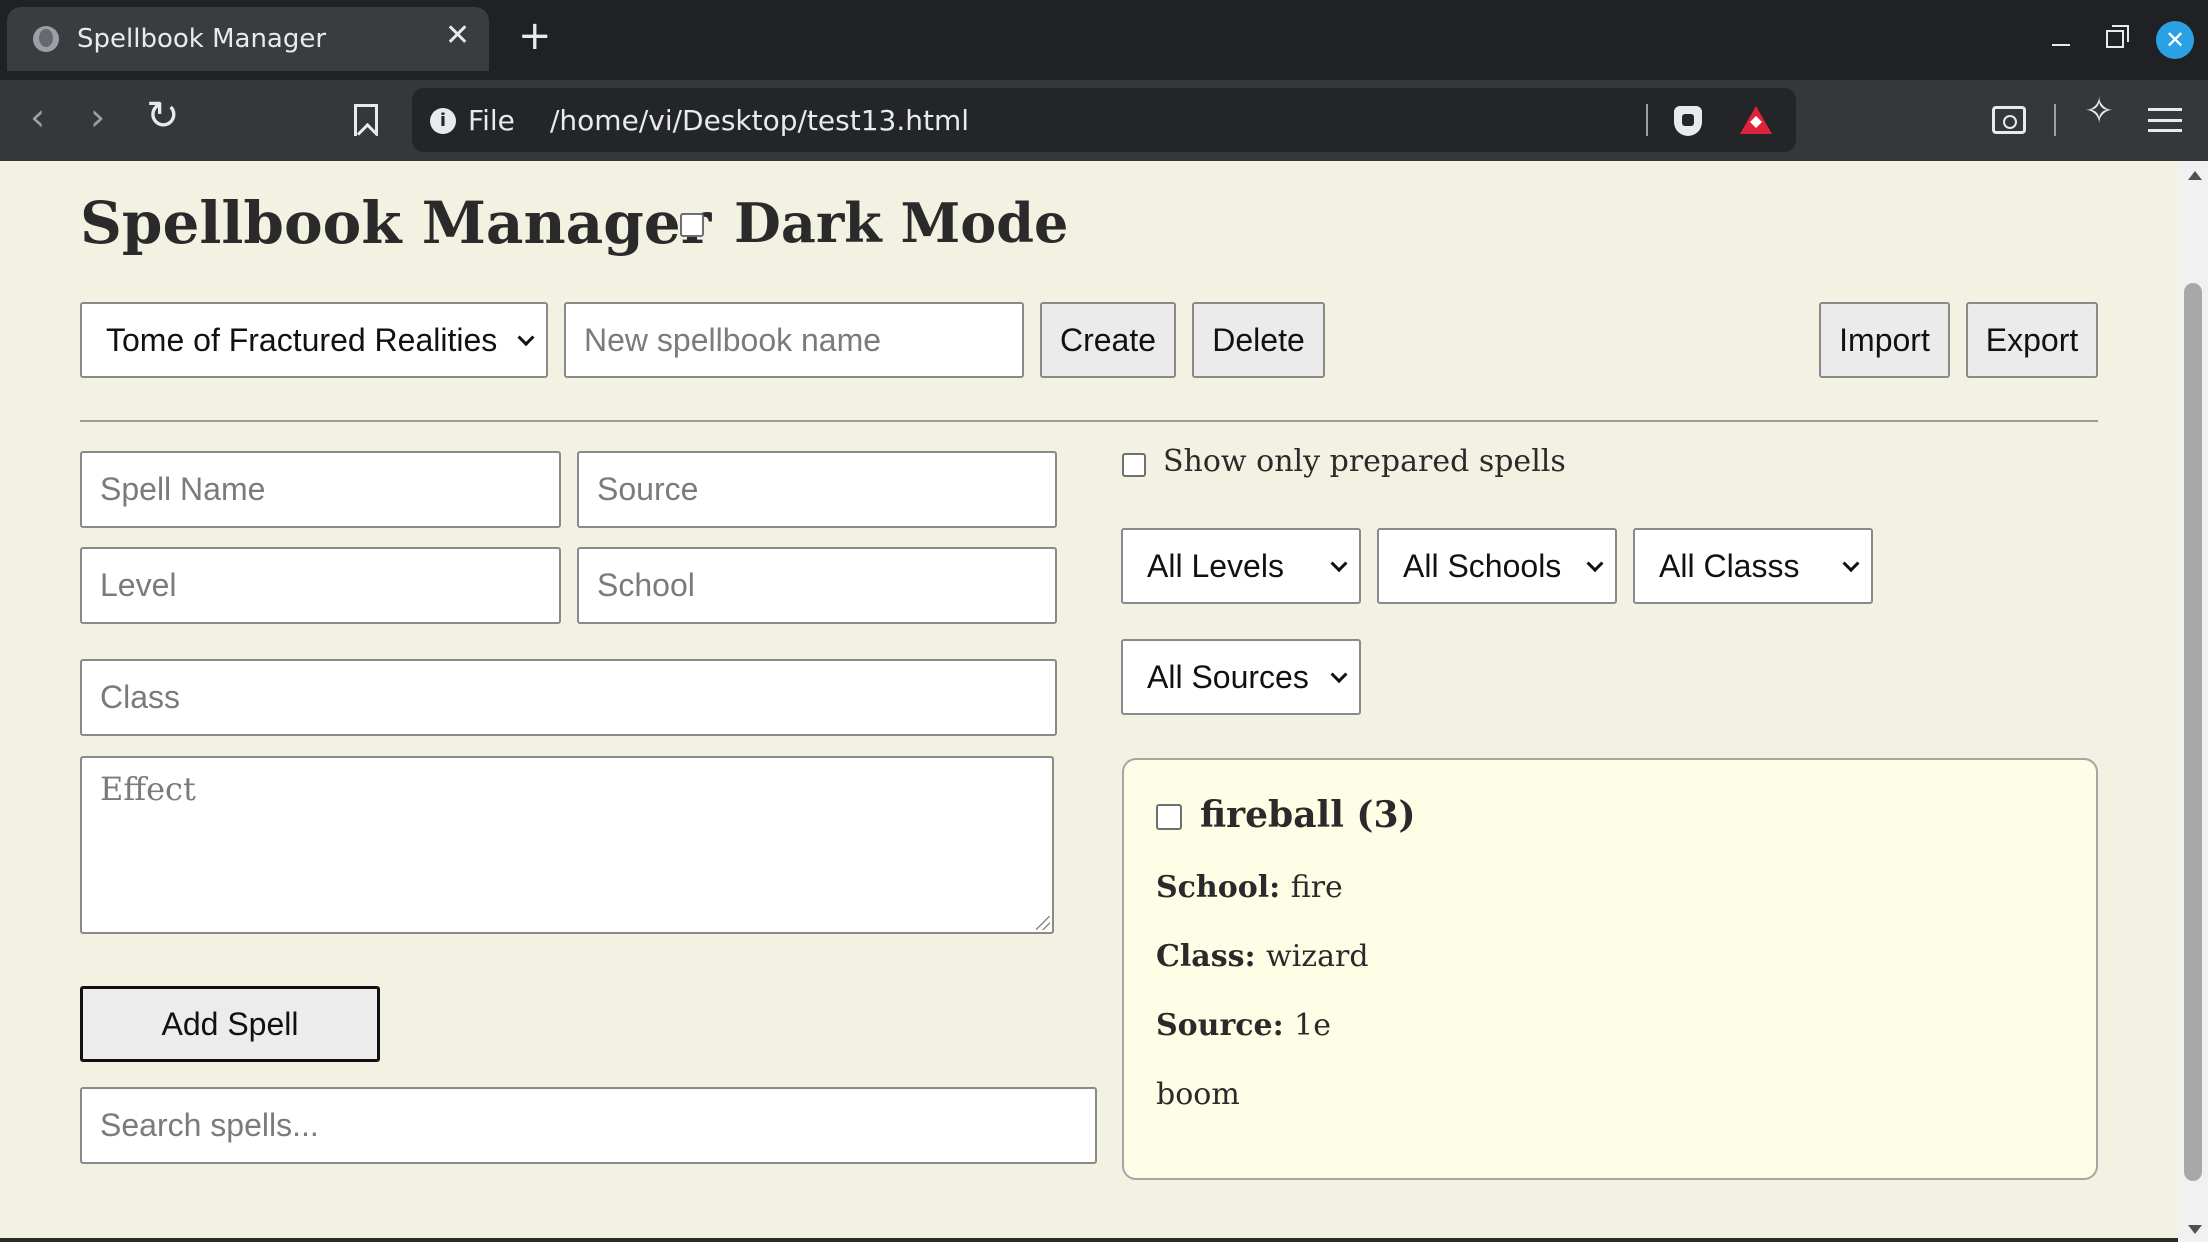  Describe the element at coordinates (163, 116) in the screenshot. I see `reload-icon: ↻` at that location.